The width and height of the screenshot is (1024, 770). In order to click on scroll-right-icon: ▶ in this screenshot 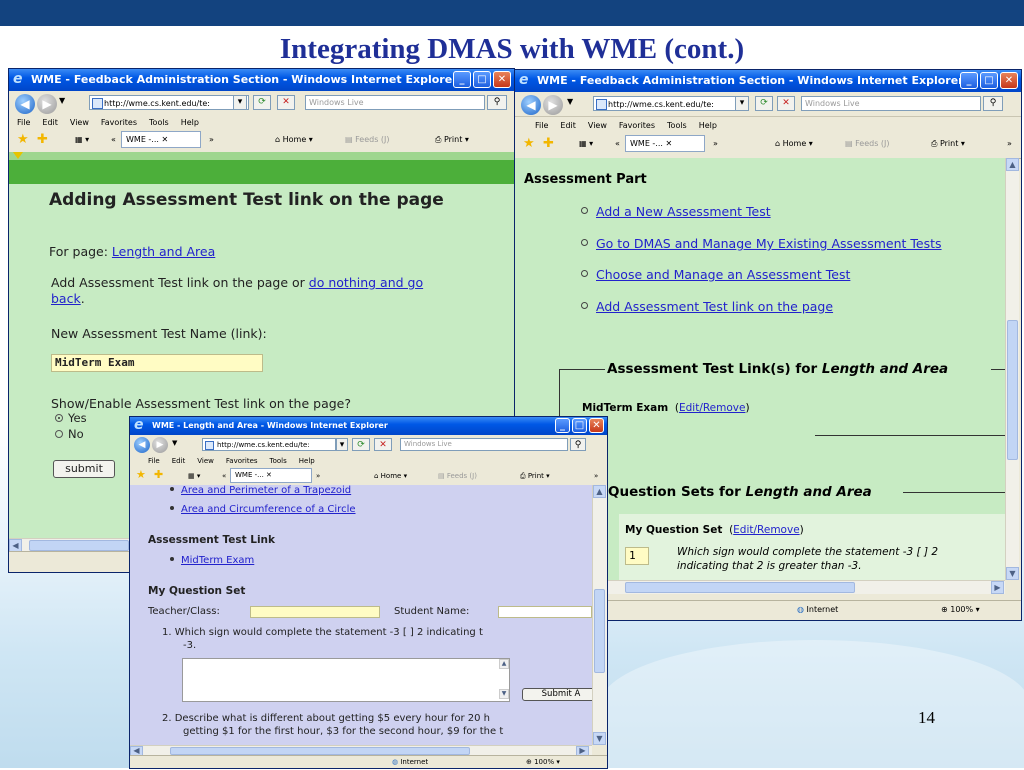, I will do `click(997, 587)`.